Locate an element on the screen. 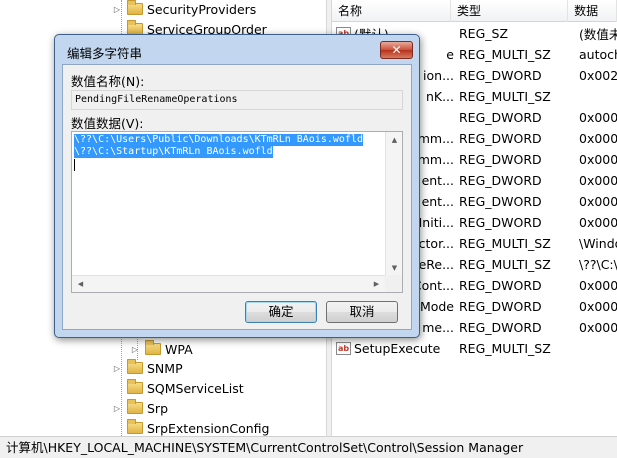 The height and width of the screenshot is (458, 617). cancel-button: 取消 is located at coordinates (362, 312).